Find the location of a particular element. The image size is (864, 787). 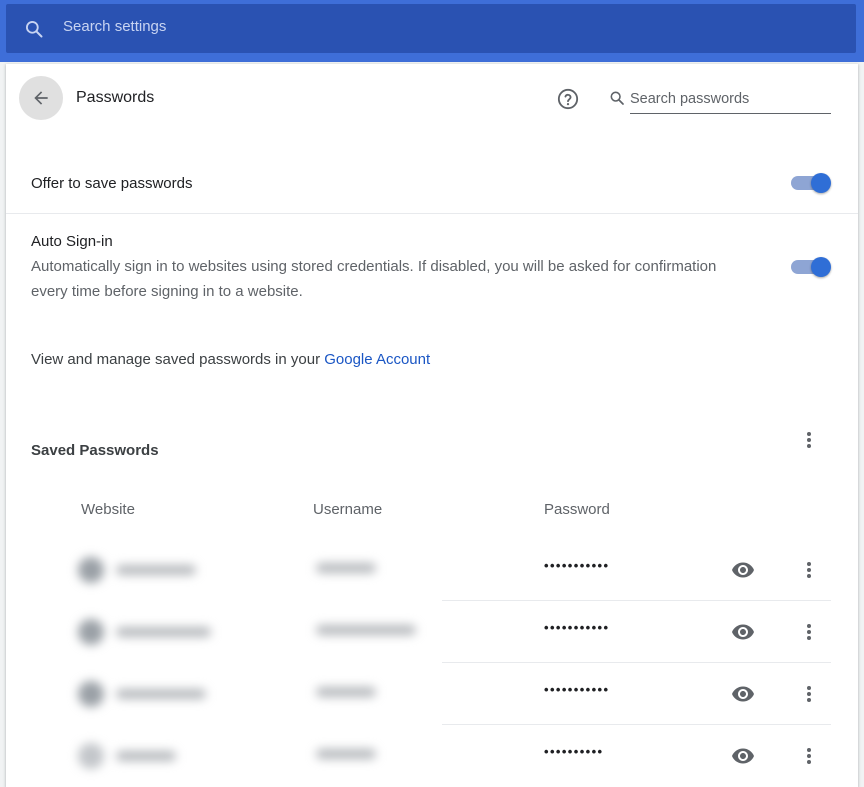

column-header-username: Username is located at coordinates (348, 509).